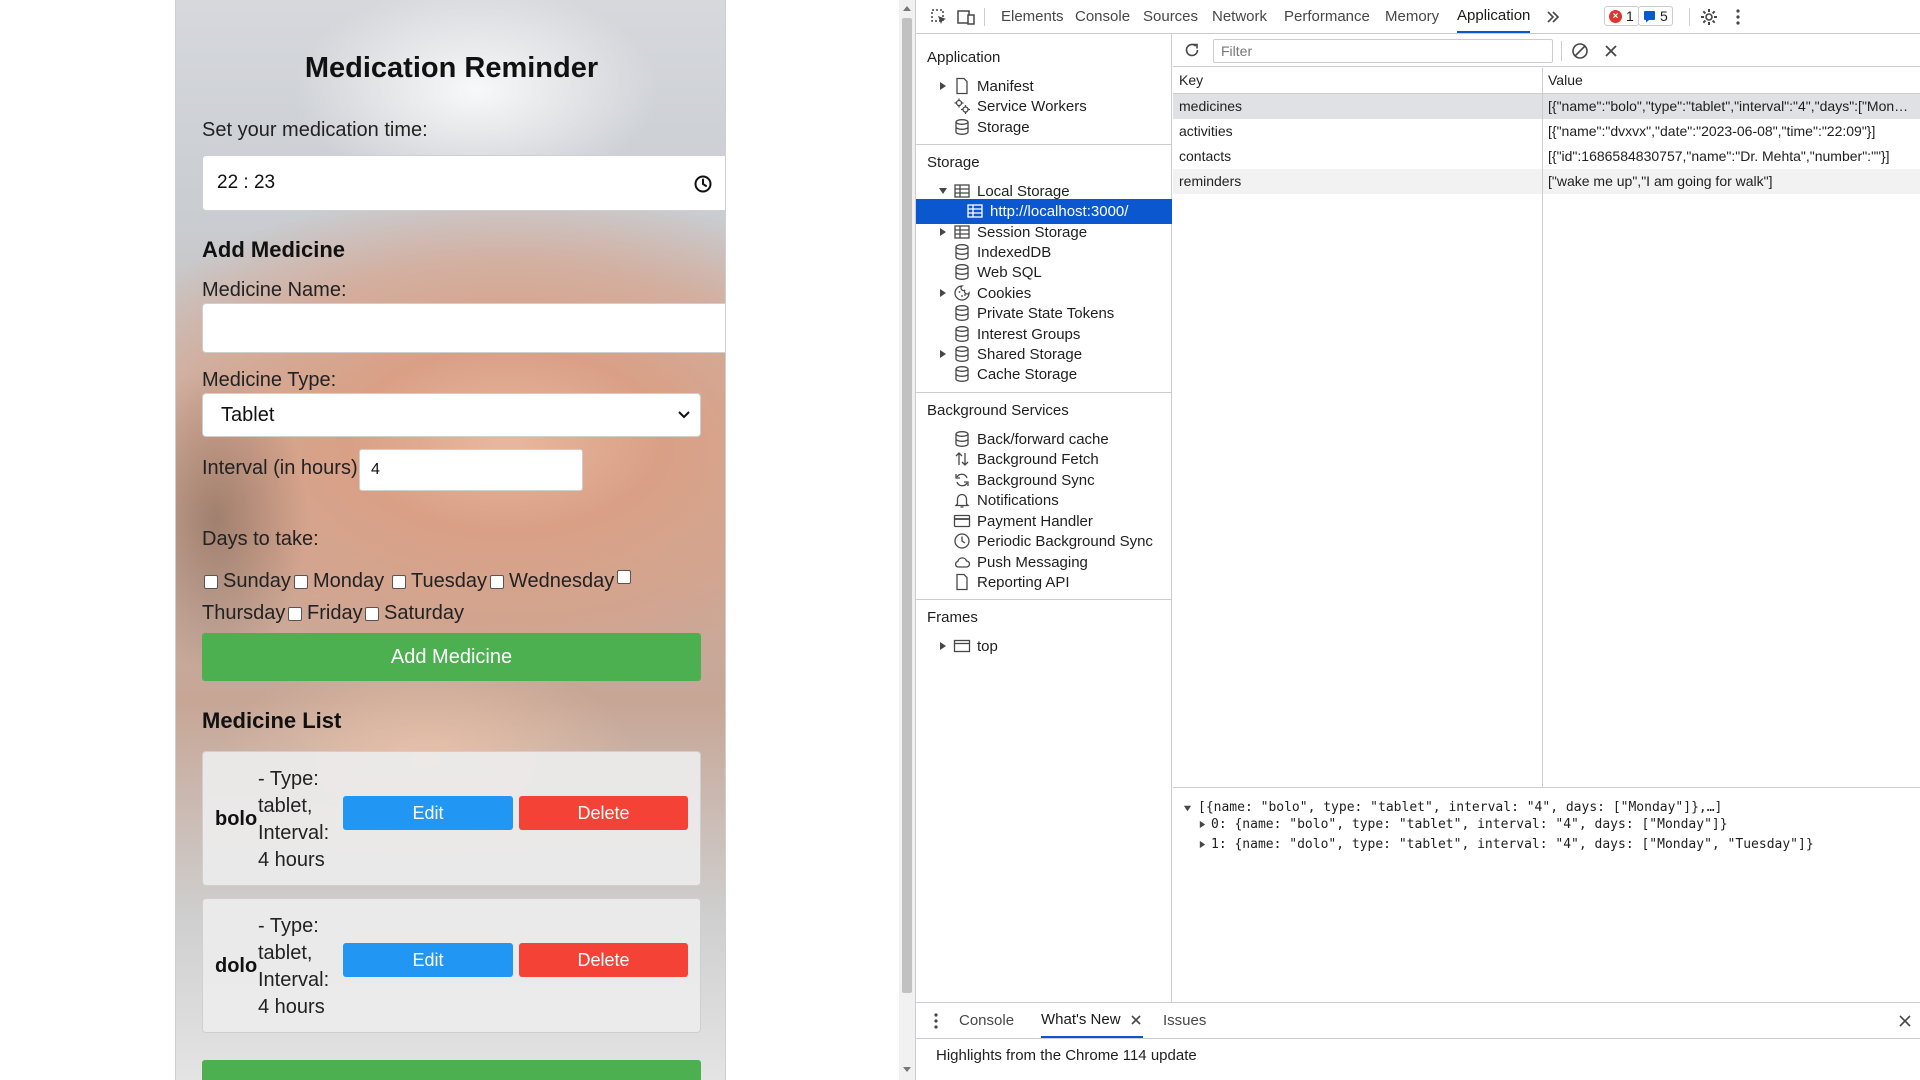 This screenshot has height=1080, width=1920. What do you see at coordinates (1029, 334) in the screenshot?
I see `sidebar-item-label: Interest Groups` at bounding box center [1029, 334].